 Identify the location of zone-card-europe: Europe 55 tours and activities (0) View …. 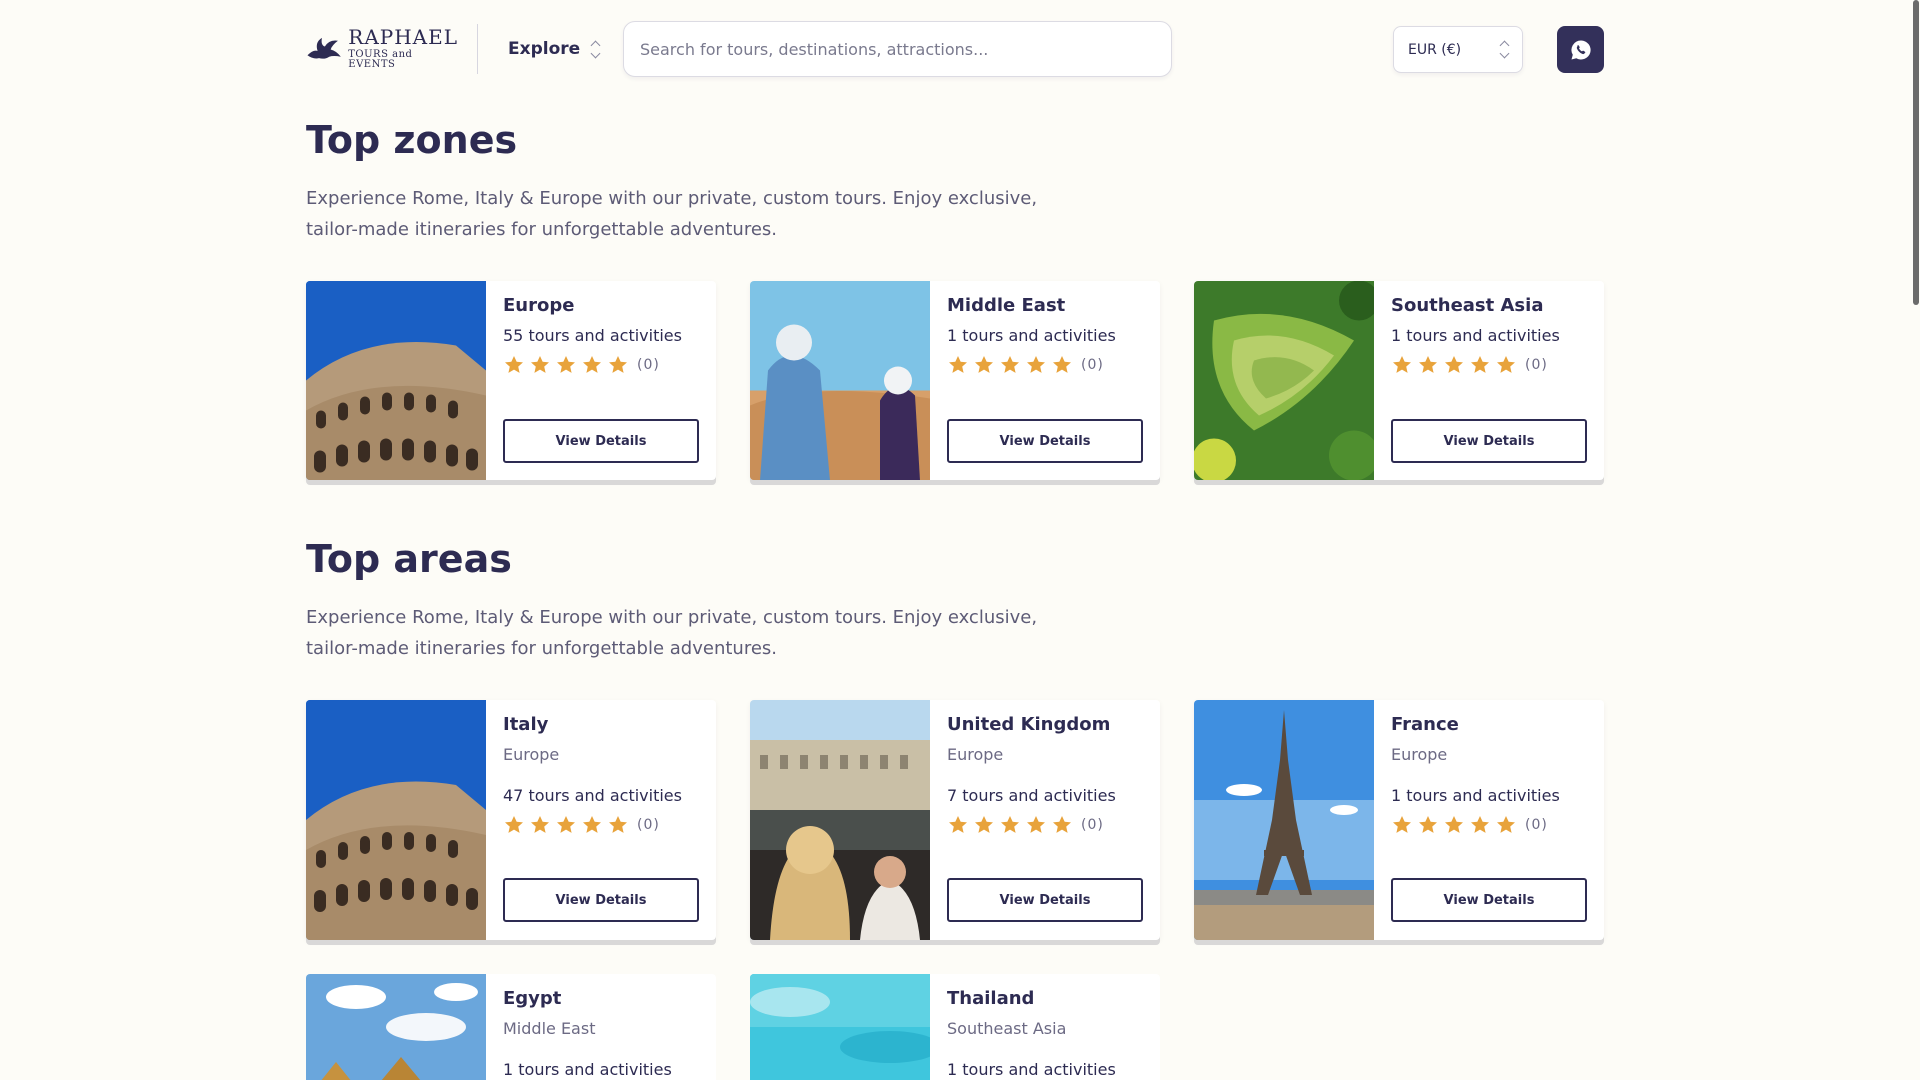
(511, 380).